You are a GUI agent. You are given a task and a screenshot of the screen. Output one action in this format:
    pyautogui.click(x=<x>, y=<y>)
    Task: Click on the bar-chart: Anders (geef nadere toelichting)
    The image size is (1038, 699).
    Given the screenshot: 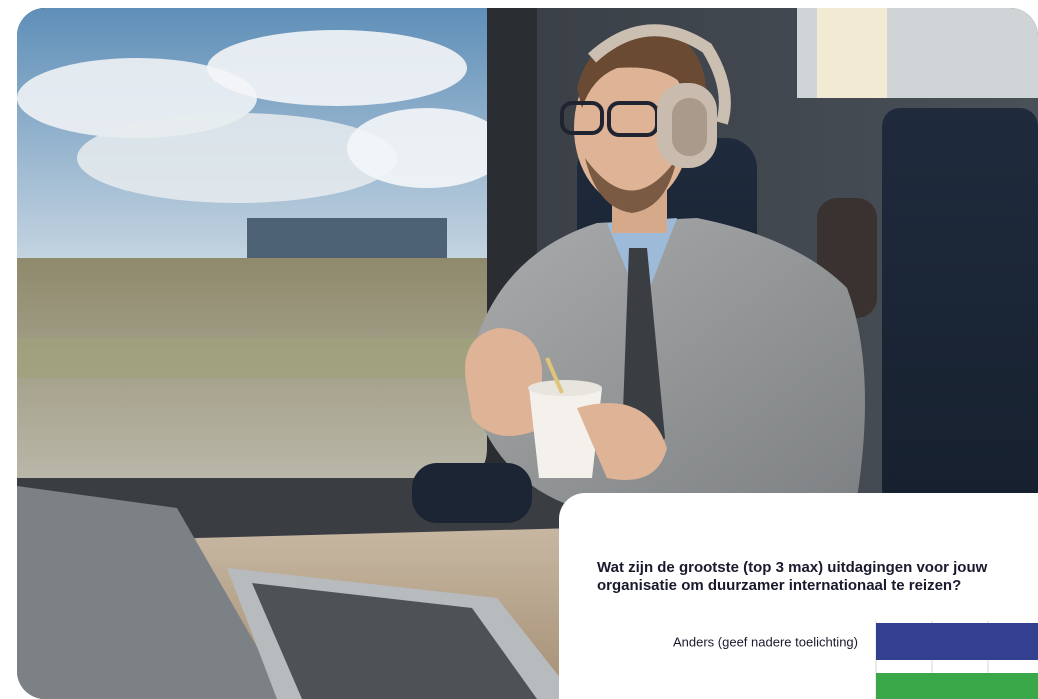 What is the action you would take?
    pyautogui.click(x=855, y=660)
    